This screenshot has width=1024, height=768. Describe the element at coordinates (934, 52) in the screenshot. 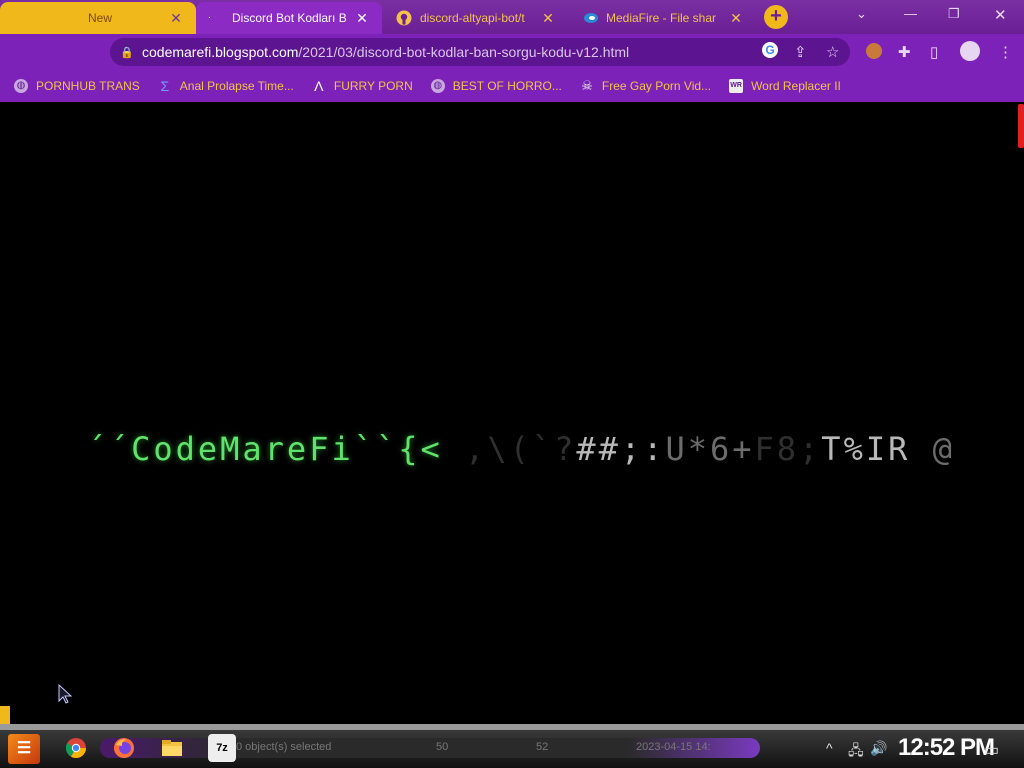

I see `side-panel-icon: ▯` at that location.